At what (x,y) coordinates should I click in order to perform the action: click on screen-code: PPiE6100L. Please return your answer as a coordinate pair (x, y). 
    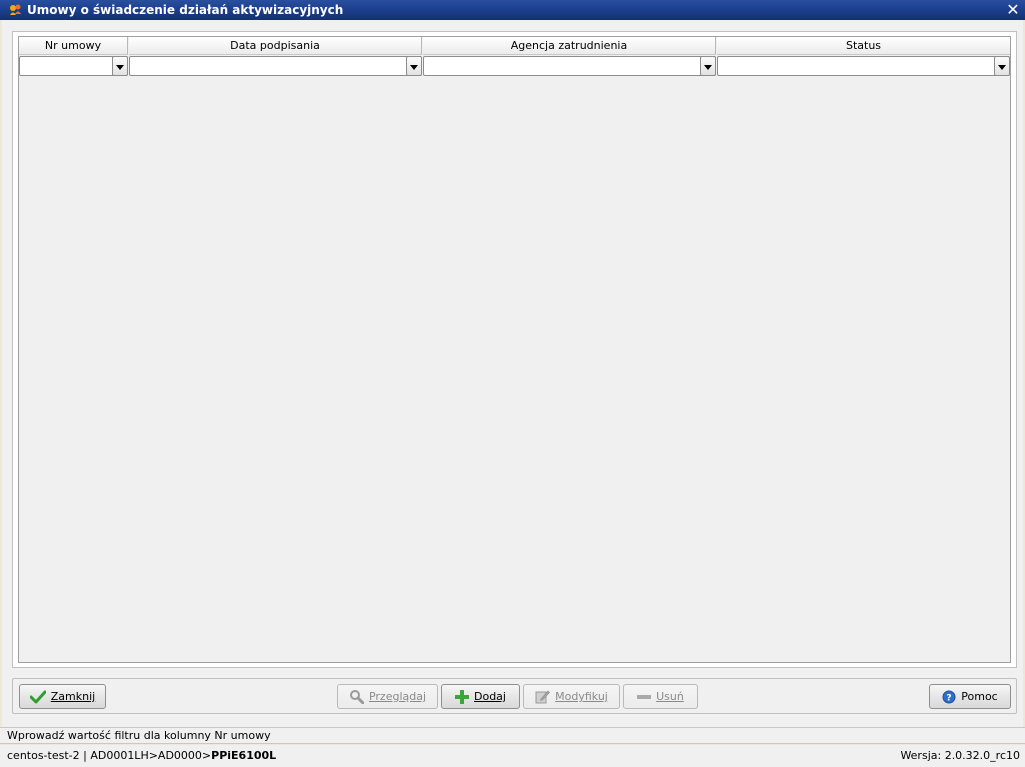
    Looking at the image, I should click on (244, 755).